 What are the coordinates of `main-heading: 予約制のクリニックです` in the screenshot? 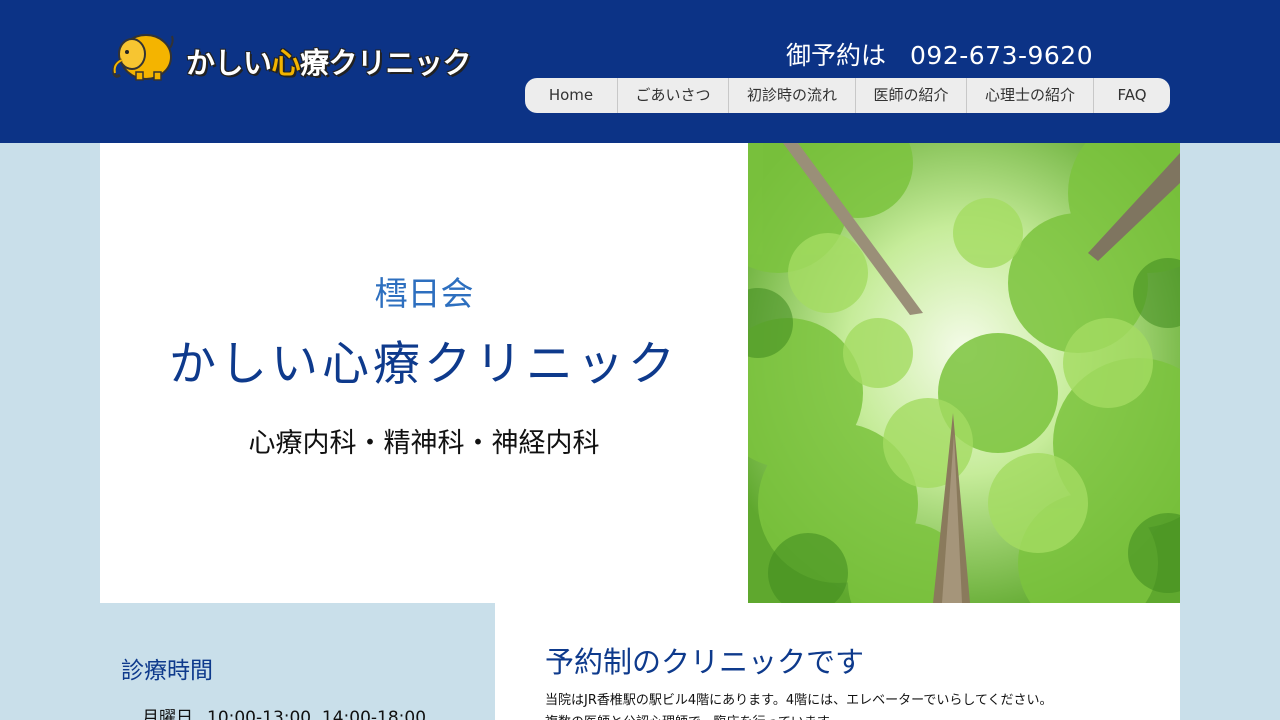 It's located at (705, 662).